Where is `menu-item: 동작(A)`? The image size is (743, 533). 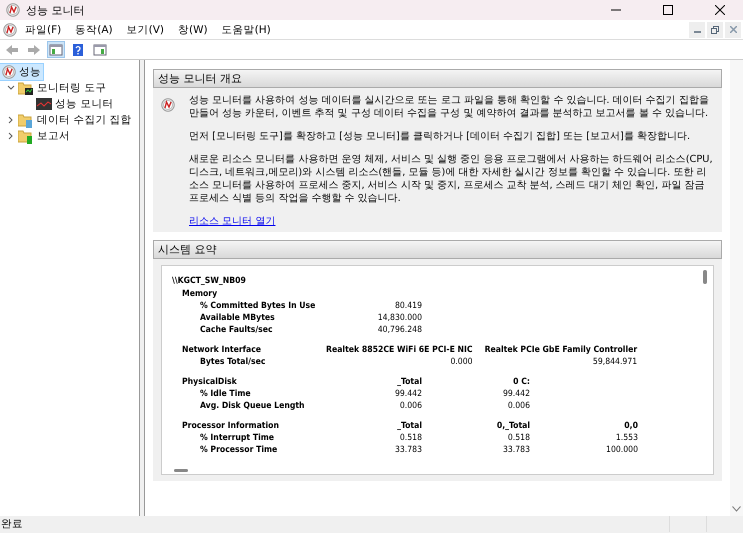 menu-item: 동작(A) is located at coordinates (94, 29).